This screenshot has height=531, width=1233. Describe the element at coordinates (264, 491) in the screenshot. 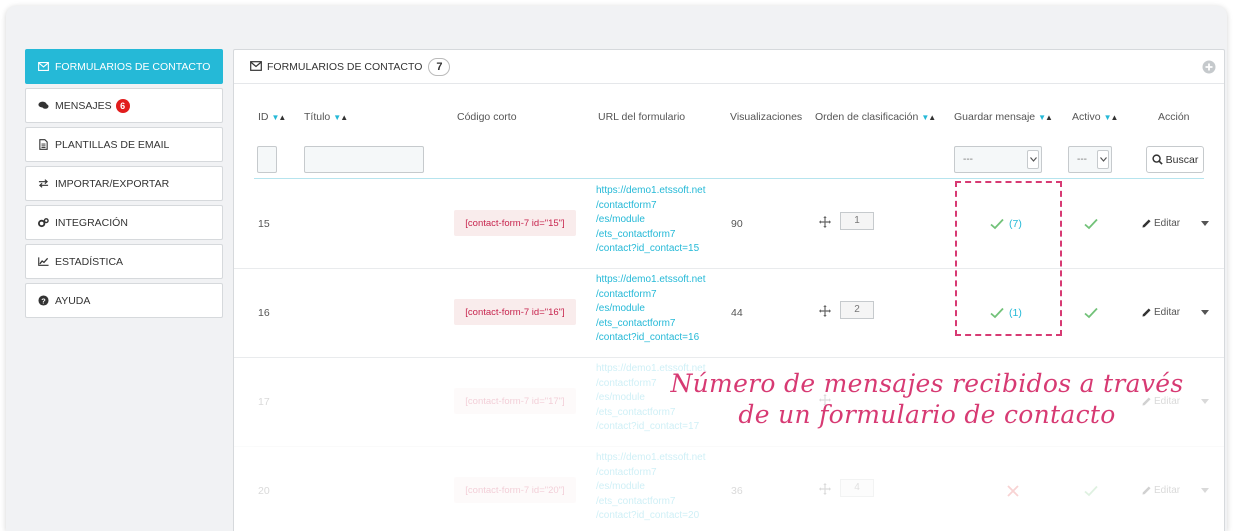

I see `row-id: 20` at that location.